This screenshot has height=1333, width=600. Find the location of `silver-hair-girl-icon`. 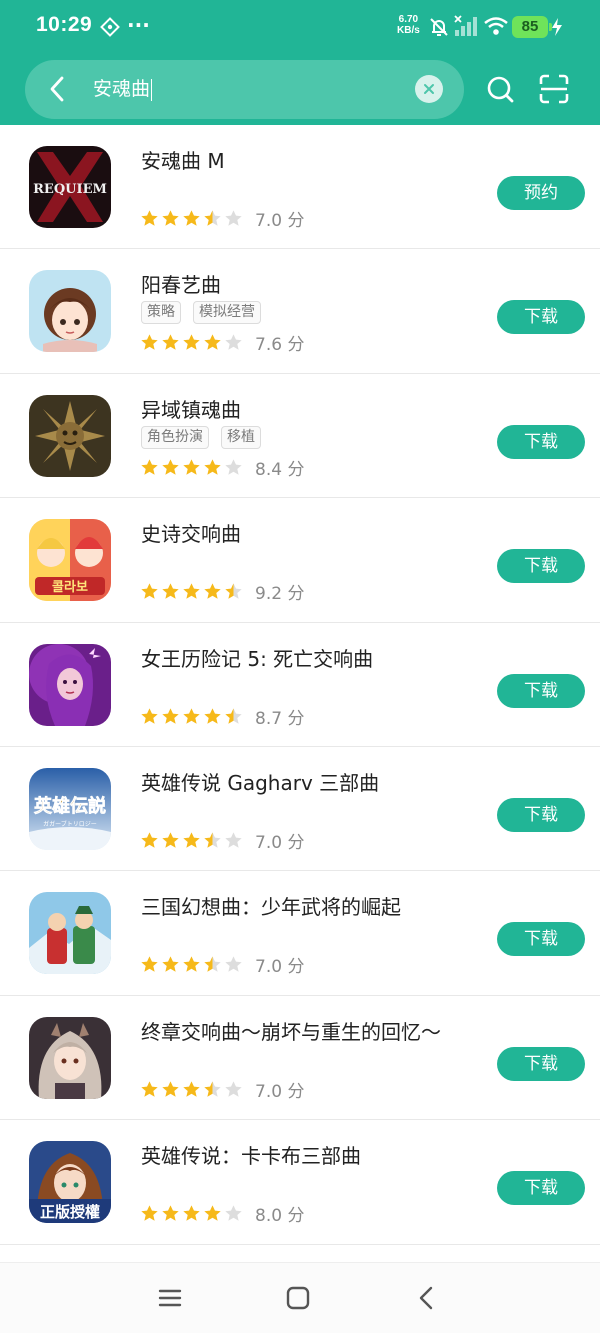

silver-hair-girl-icon is located at coordinates (70, 1057).